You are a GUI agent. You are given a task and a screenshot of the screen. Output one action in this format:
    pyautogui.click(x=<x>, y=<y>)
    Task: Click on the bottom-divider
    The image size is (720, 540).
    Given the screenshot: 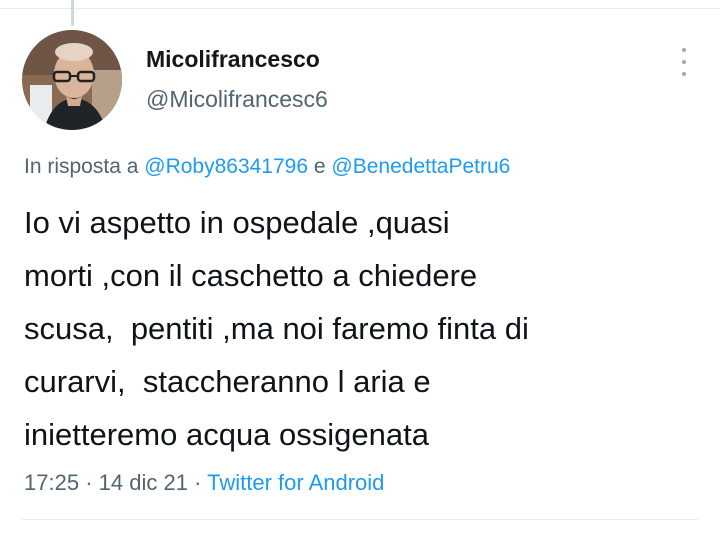 What is the action you would take?
    pyautogui.click(x=360, y=519)
    